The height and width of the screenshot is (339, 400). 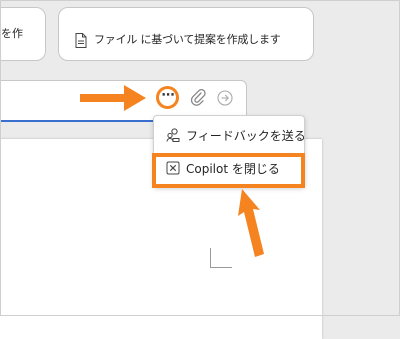 I want to click on feedback-icon, so click(x=173, y=135).